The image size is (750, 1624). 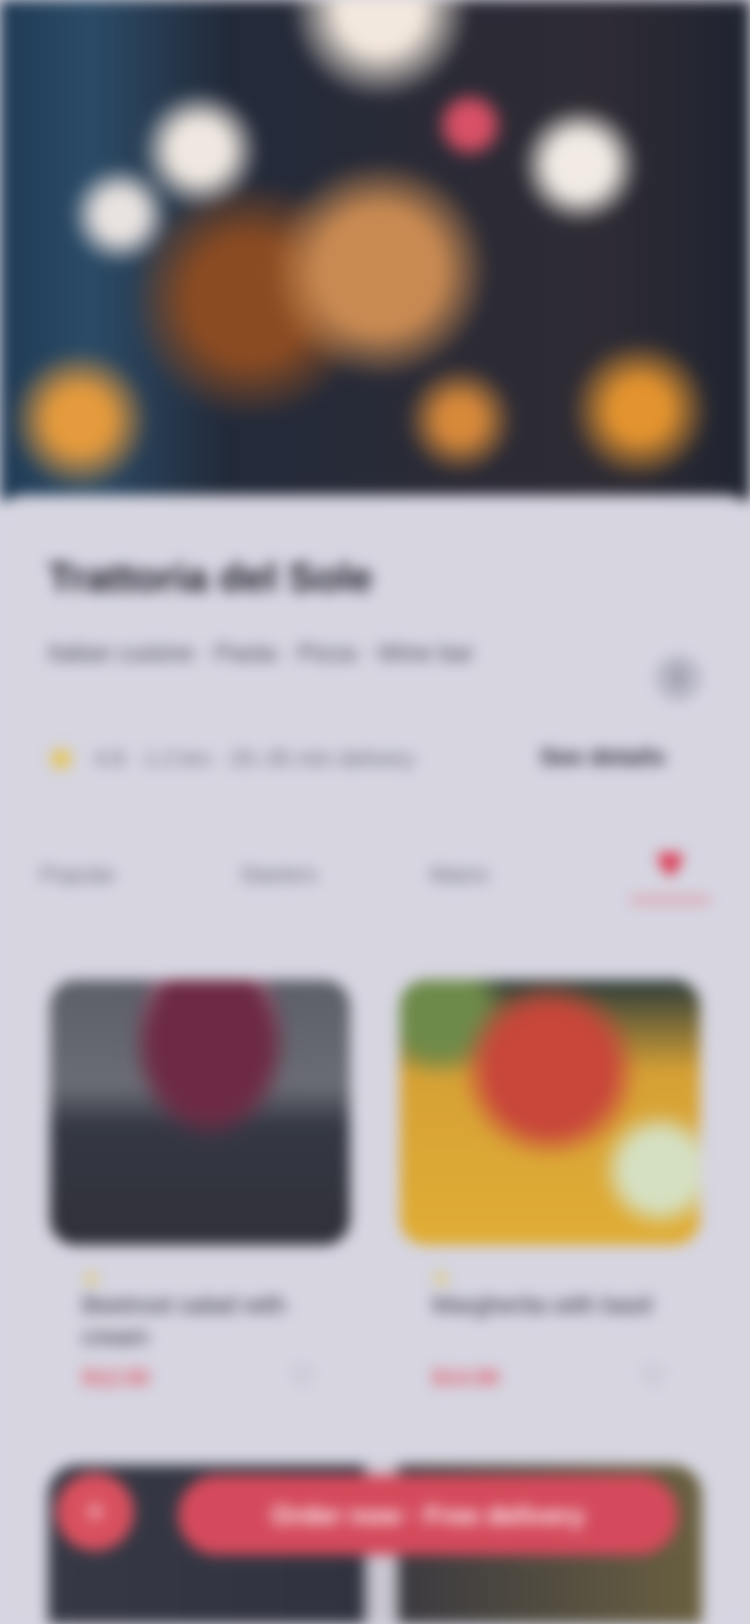 I want to click on restaurant-title: Trattoria del Sole, so click(x=210, y=578).